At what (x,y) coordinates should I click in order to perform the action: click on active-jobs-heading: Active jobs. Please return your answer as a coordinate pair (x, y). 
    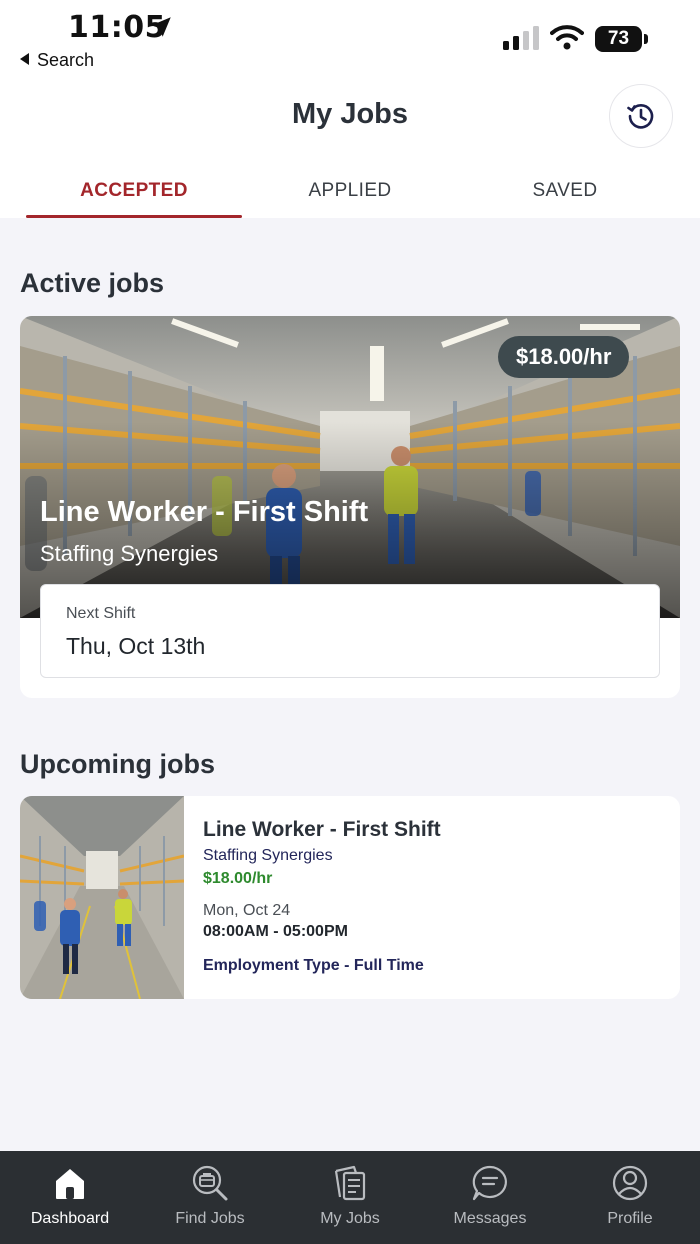
    Looking at the image, I should click on (92, 283).